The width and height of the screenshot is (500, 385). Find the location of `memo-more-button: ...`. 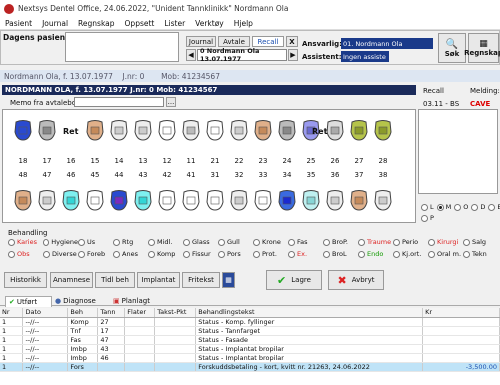

memo-more-button: ... is located at coordinates (171, 102).